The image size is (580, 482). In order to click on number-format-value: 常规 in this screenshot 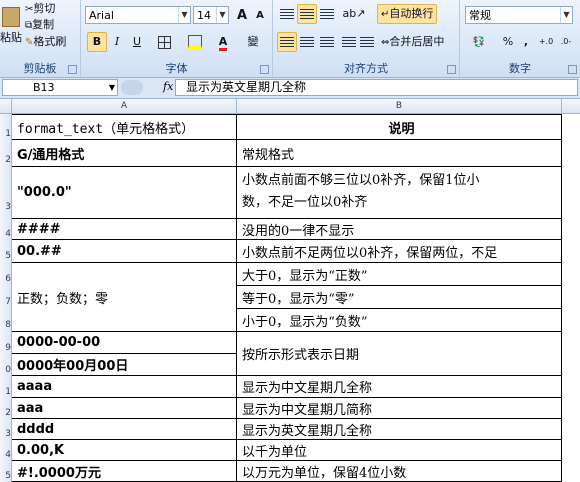, I will do `click(480, 15)`.